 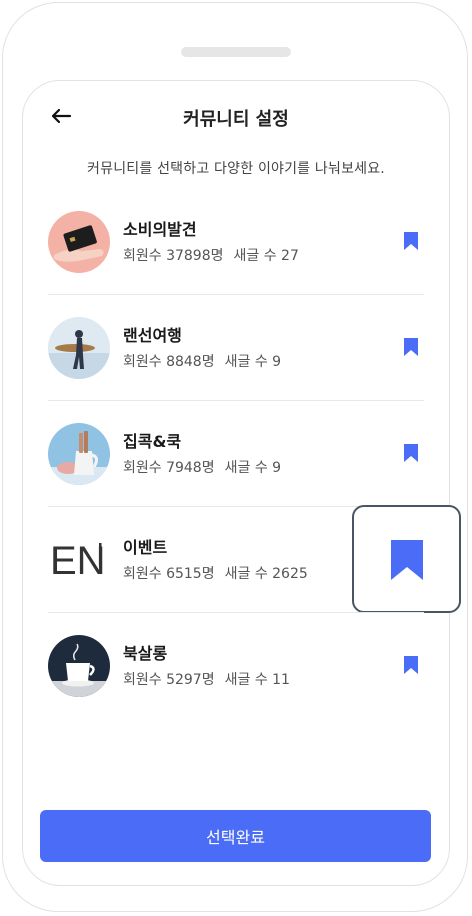 What do you see at coordinates (169, 468) in the screenshot?
I see `member-count: 회원수 7948명` at bounding box center [169, 468].